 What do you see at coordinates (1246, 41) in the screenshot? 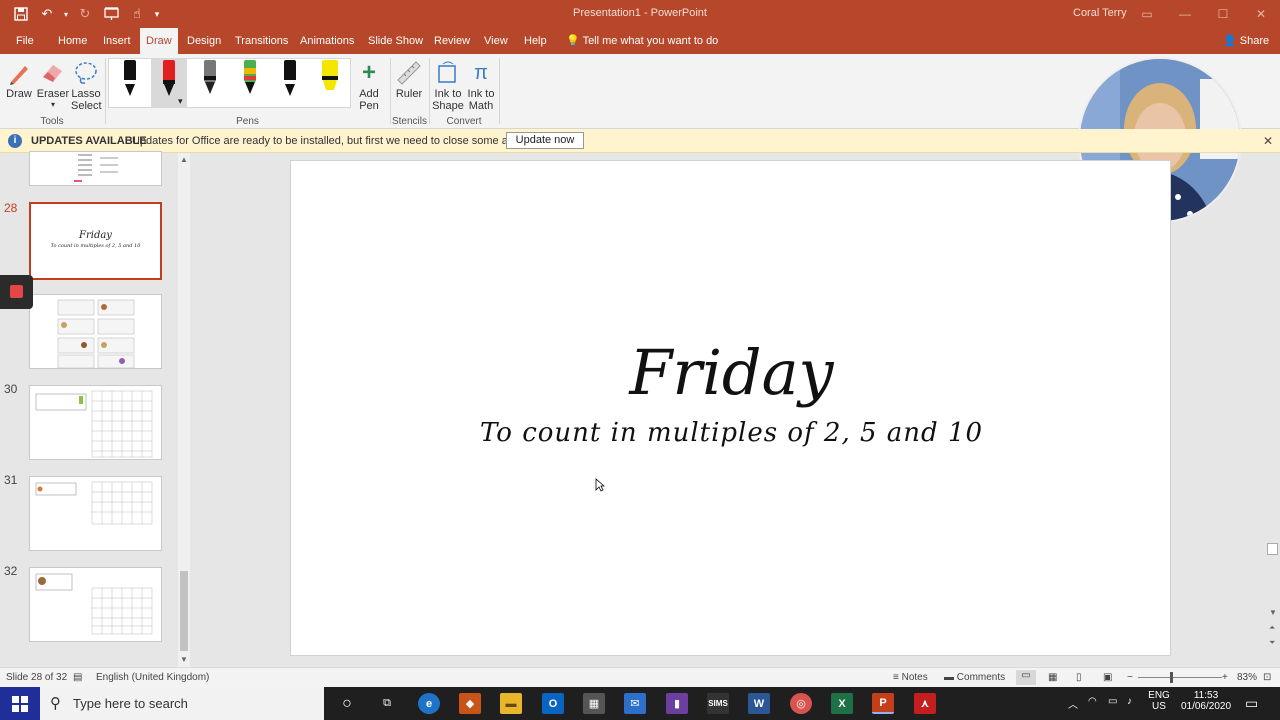
I see `share-button: 👤 Share` at bounding box center [1246, 41].